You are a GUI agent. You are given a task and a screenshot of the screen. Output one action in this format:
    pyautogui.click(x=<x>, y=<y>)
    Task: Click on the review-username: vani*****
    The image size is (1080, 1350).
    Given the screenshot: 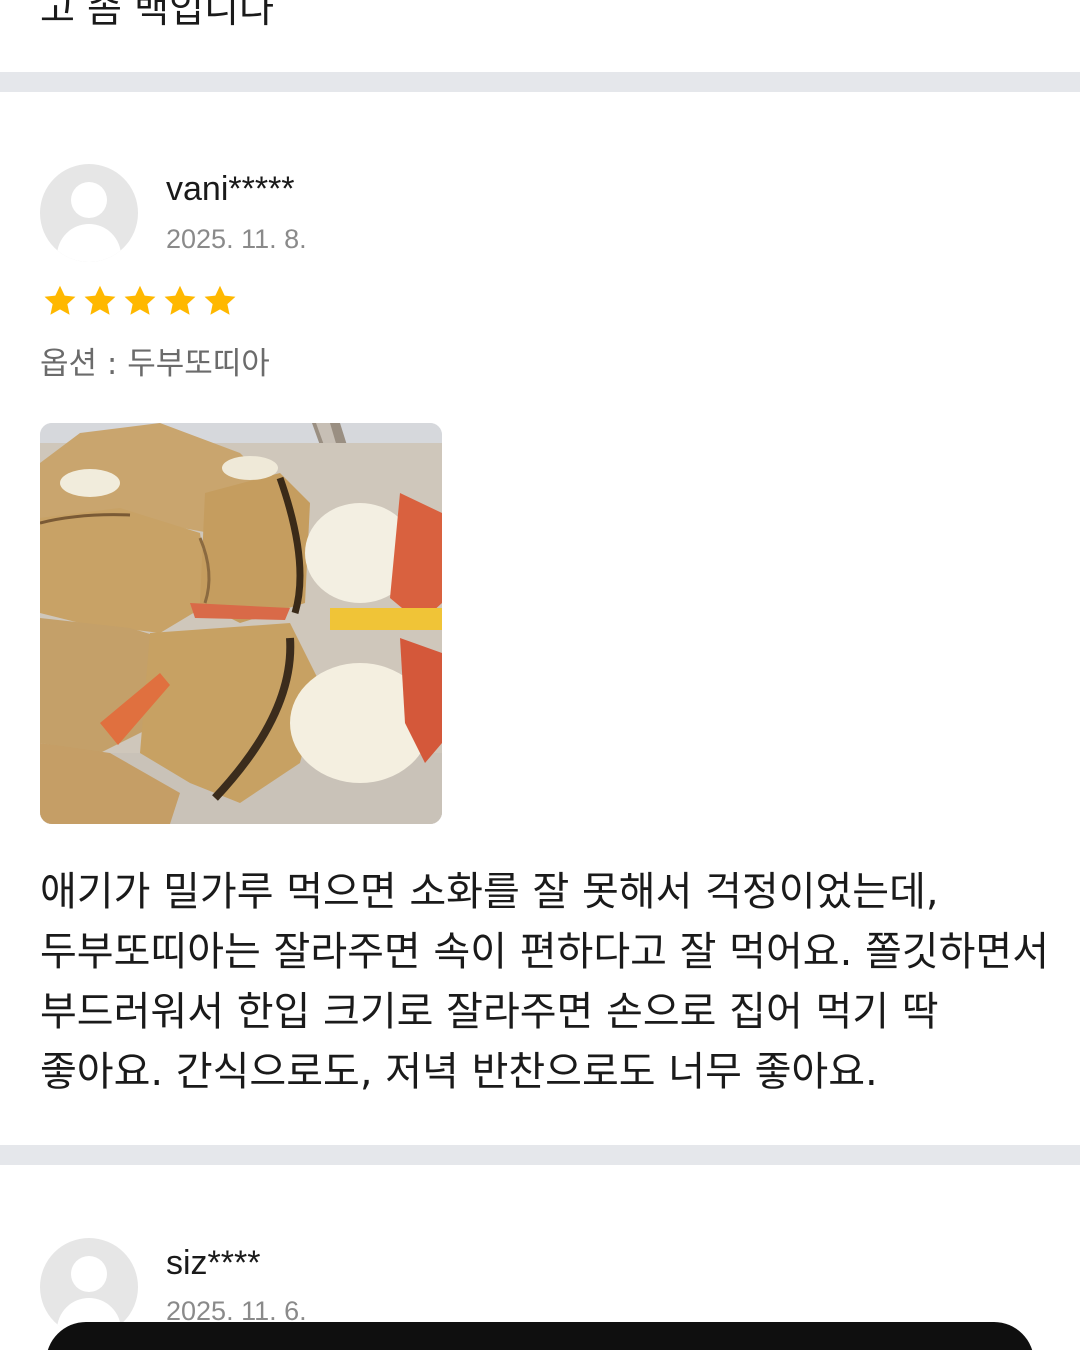 What is the action you would take?
    pyautogui.click(x=230, y=189)
    